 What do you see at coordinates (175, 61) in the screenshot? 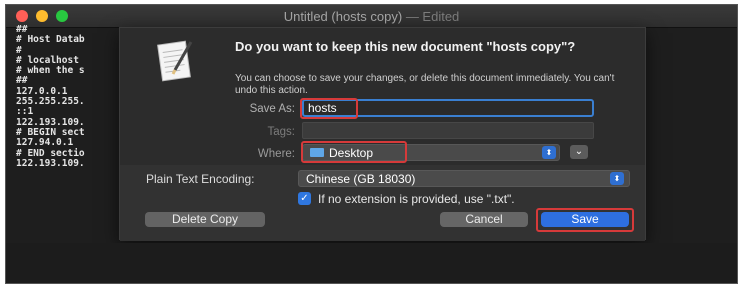
I see `document-icon` at bounding box center [175, 61].